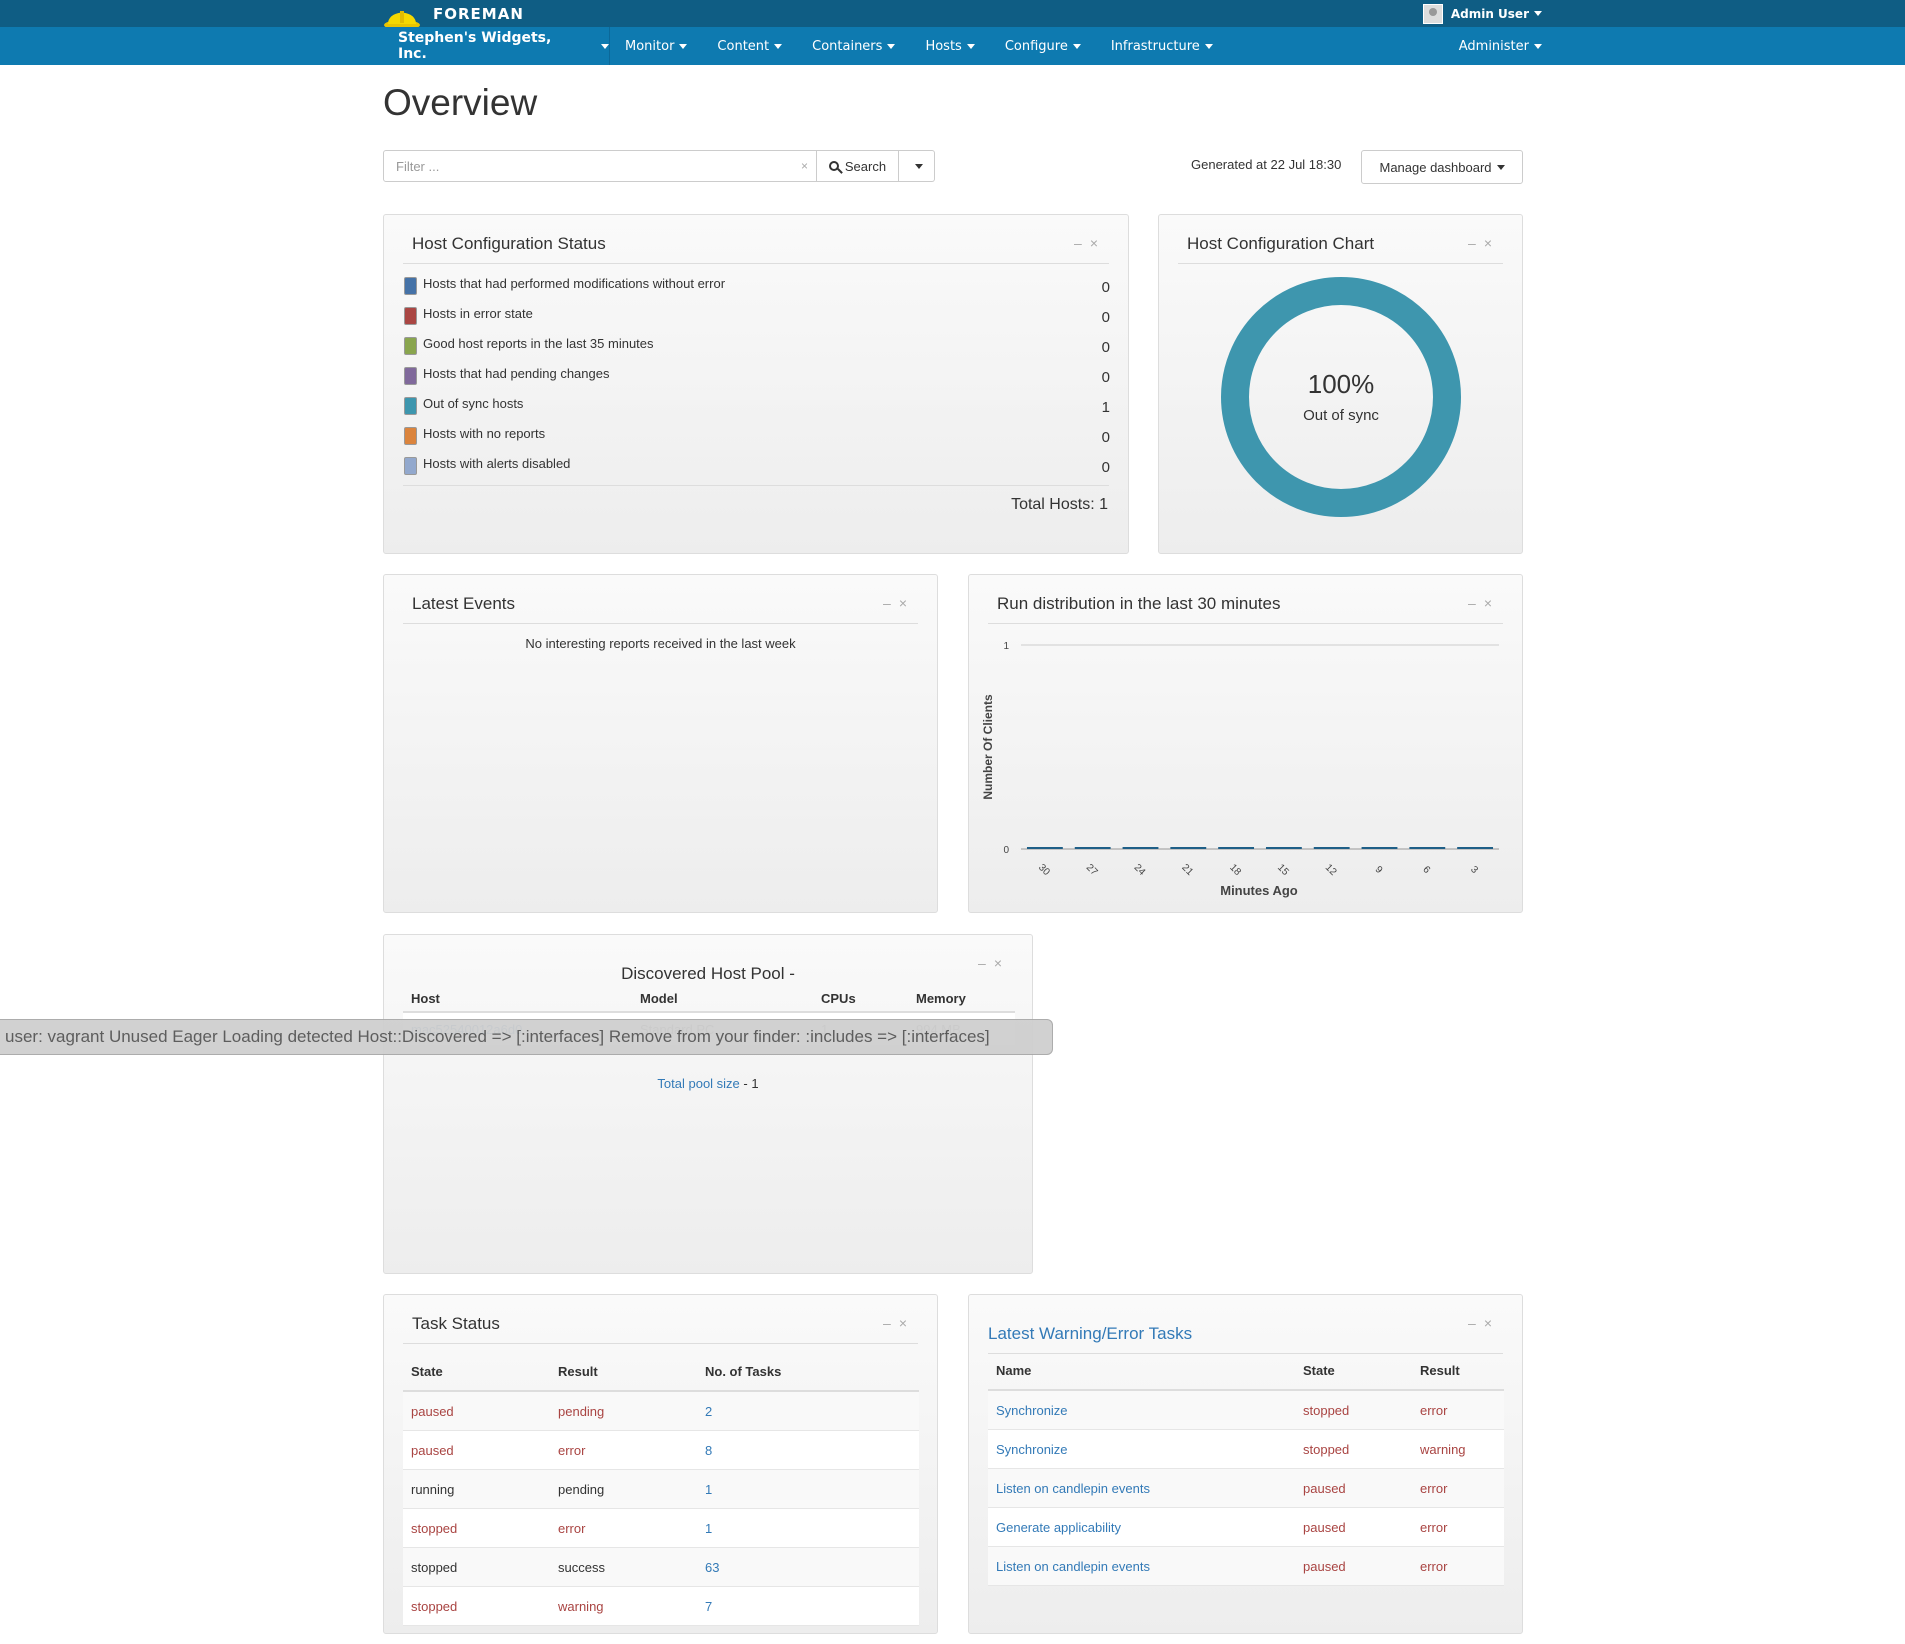  I want to click on table-row: paused pending 2, so click(661, 1411).